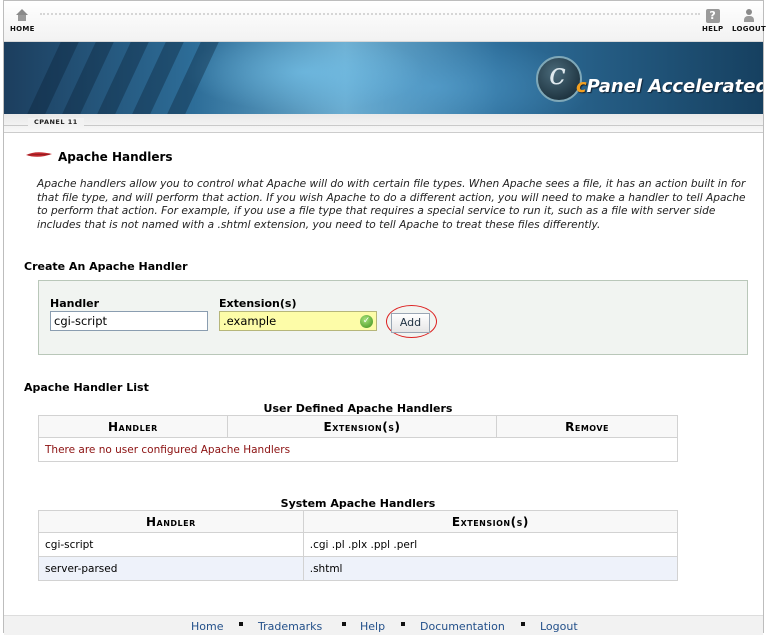 Image resolution: width=768 pixels, height=635 pixels. What do you see at coordinates (298, 321) in the screenshot?
I see `extension-input` at bounding box center [298, 321].